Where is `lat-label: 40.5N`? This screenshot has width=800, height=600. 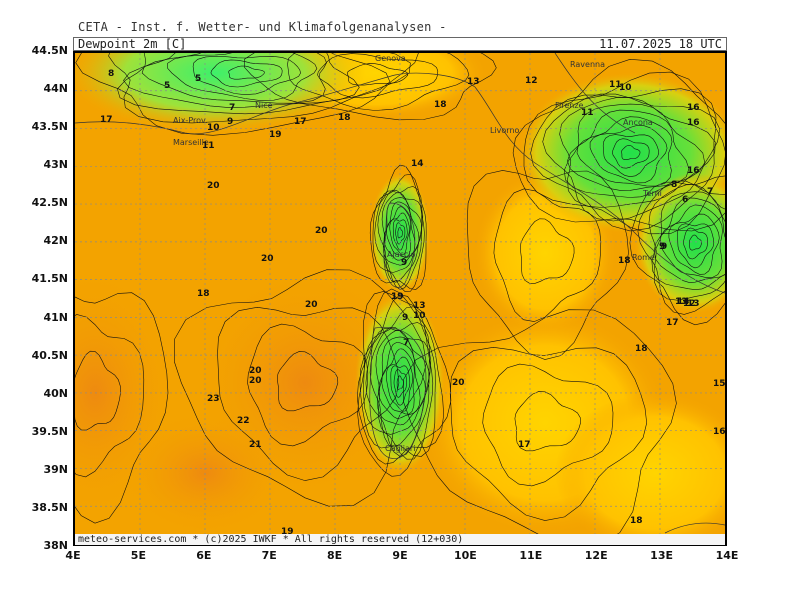 lat-label: 40.5N is located at coordinates (49, 355).